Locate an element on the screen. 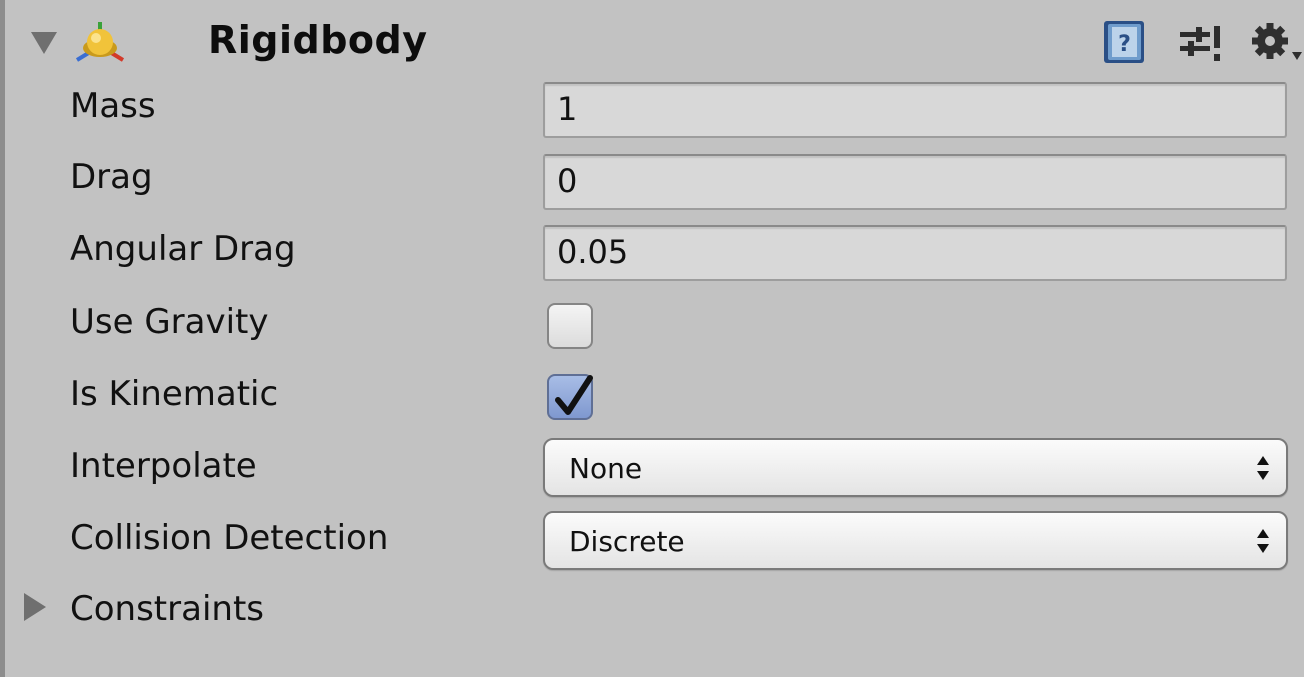 The image size is (1304, 677). interpolate-label: Interpolate is located at coordinates (163, 466).